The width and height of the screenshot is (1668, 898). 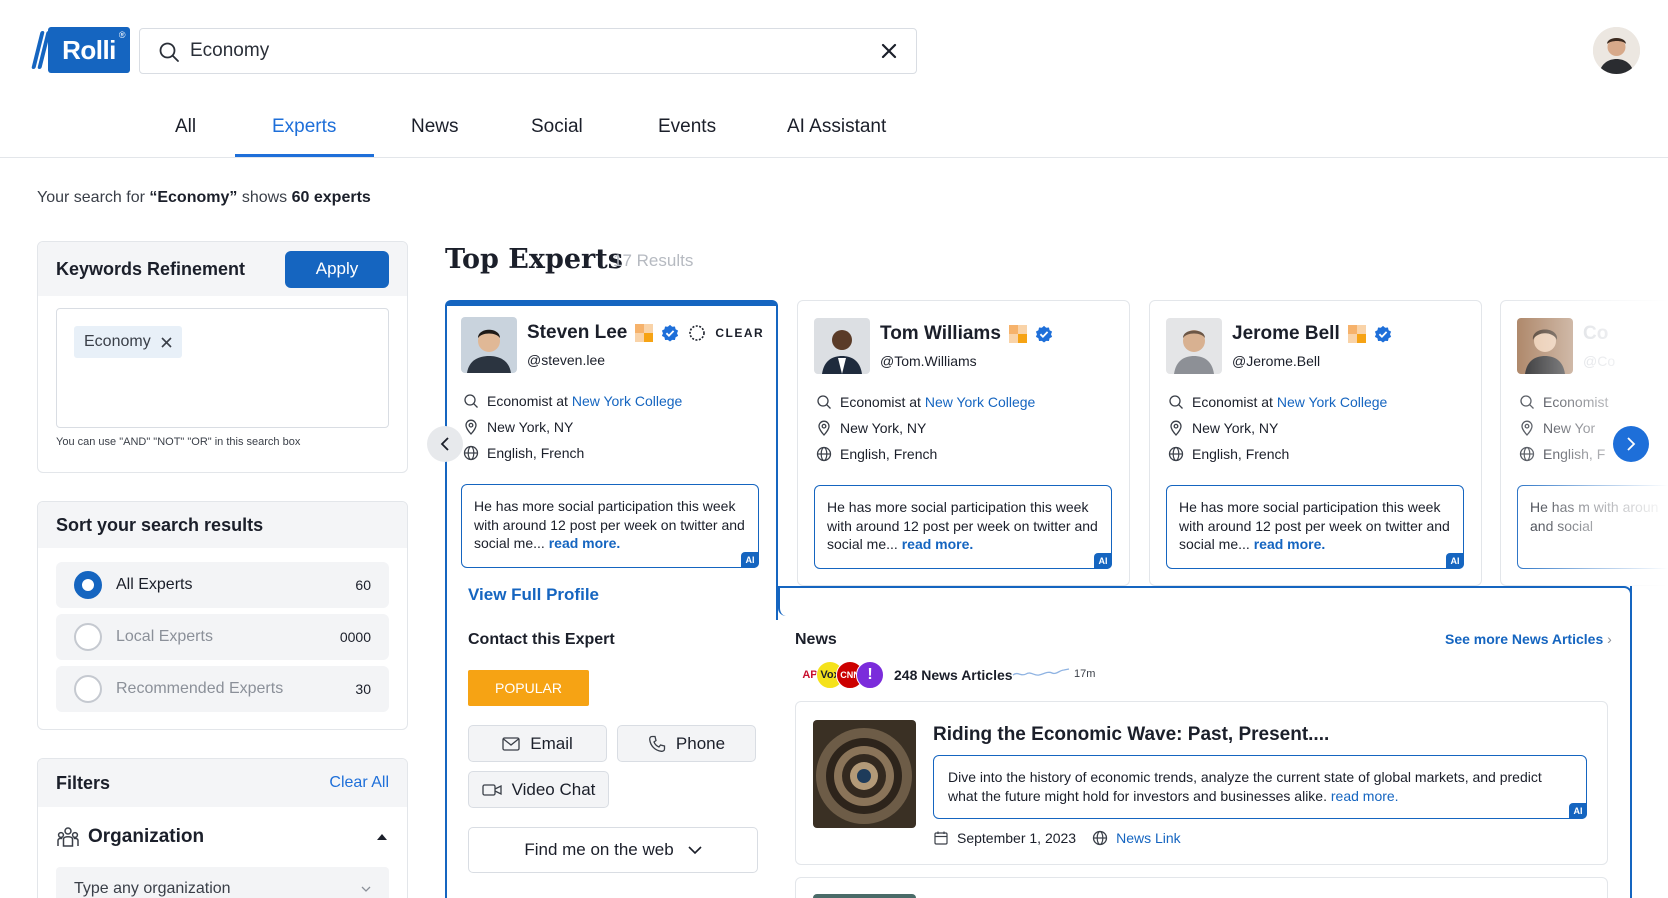 What do you see at coordinates (337, 269) in the screenshot?
I see `apply-button: Apply` at bounding box center [337, 269].